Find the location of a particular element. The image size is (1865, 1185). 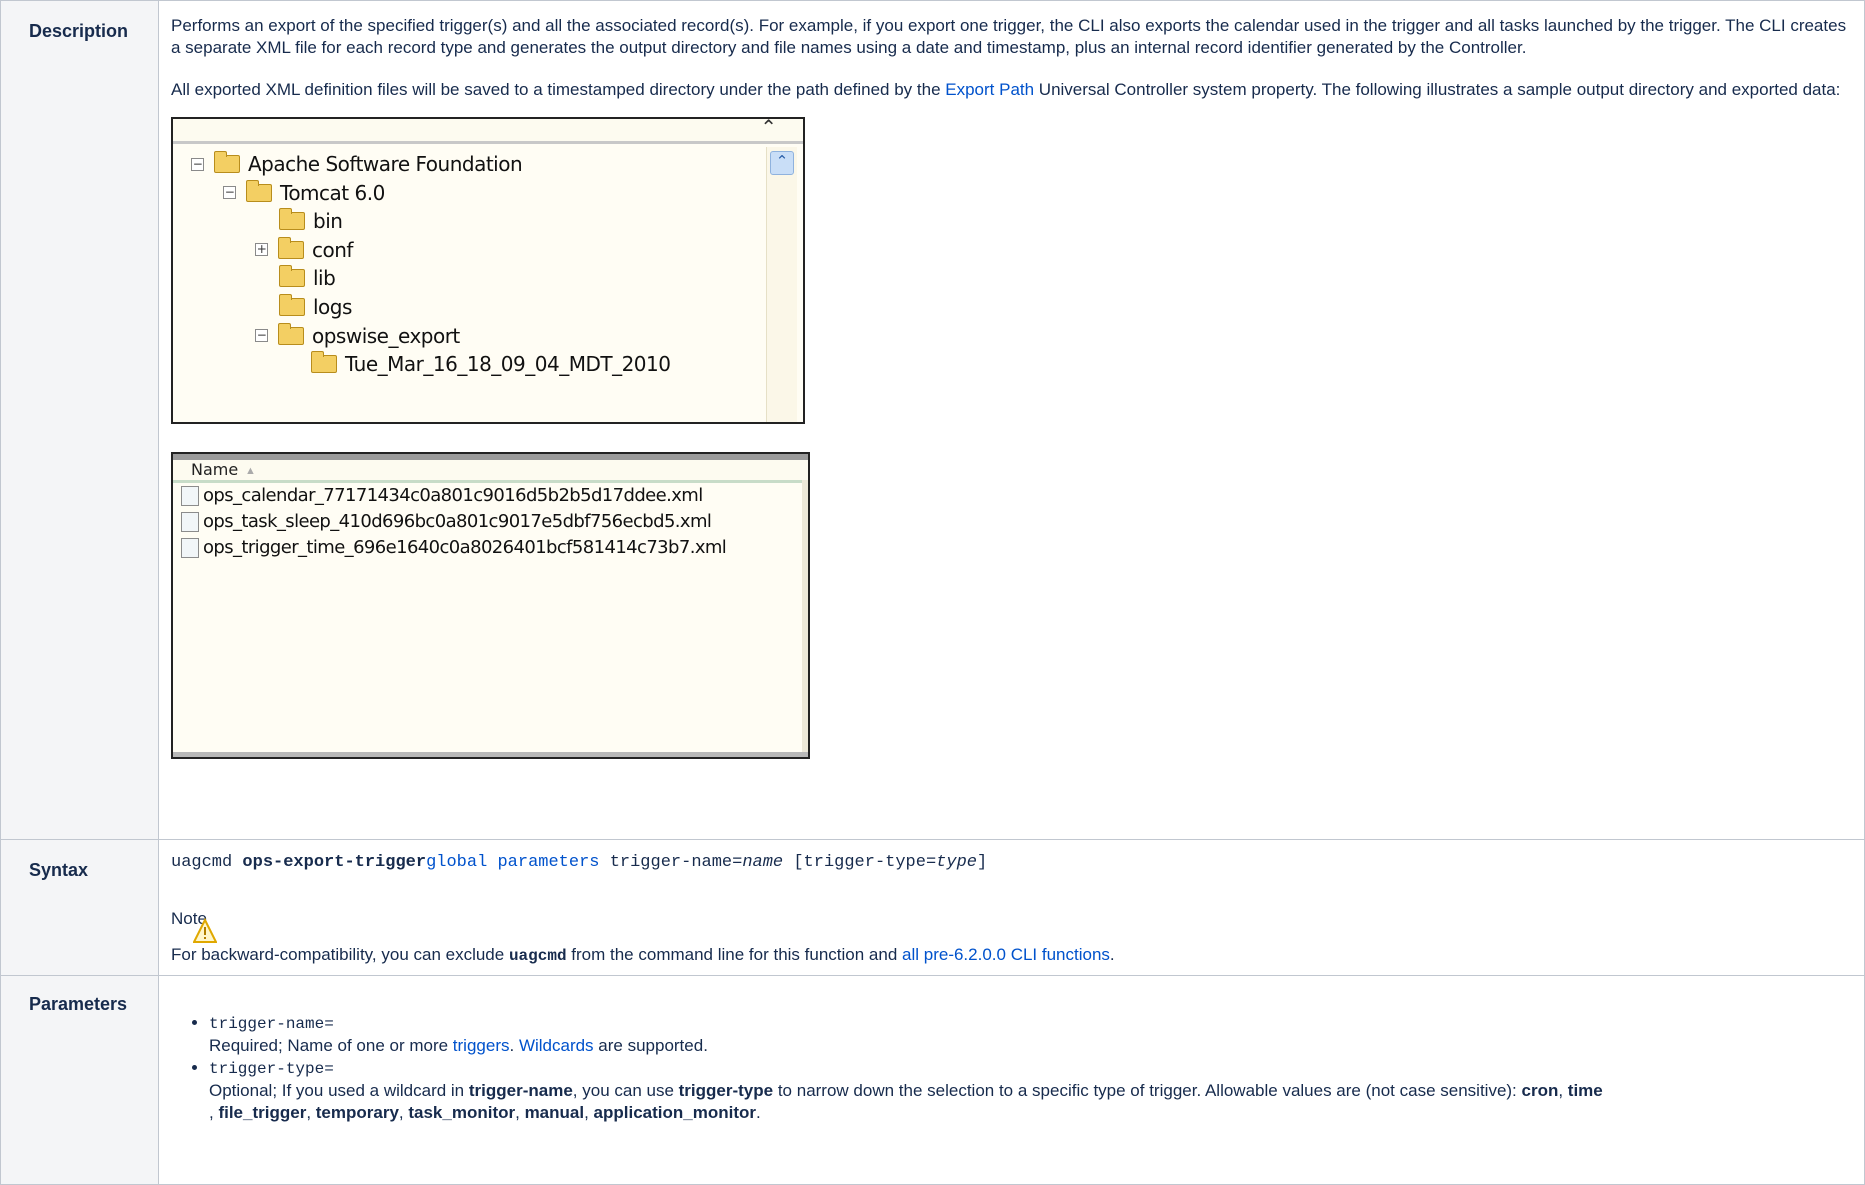

tree-node: − opswise_export is located at coordinates (357, 336).